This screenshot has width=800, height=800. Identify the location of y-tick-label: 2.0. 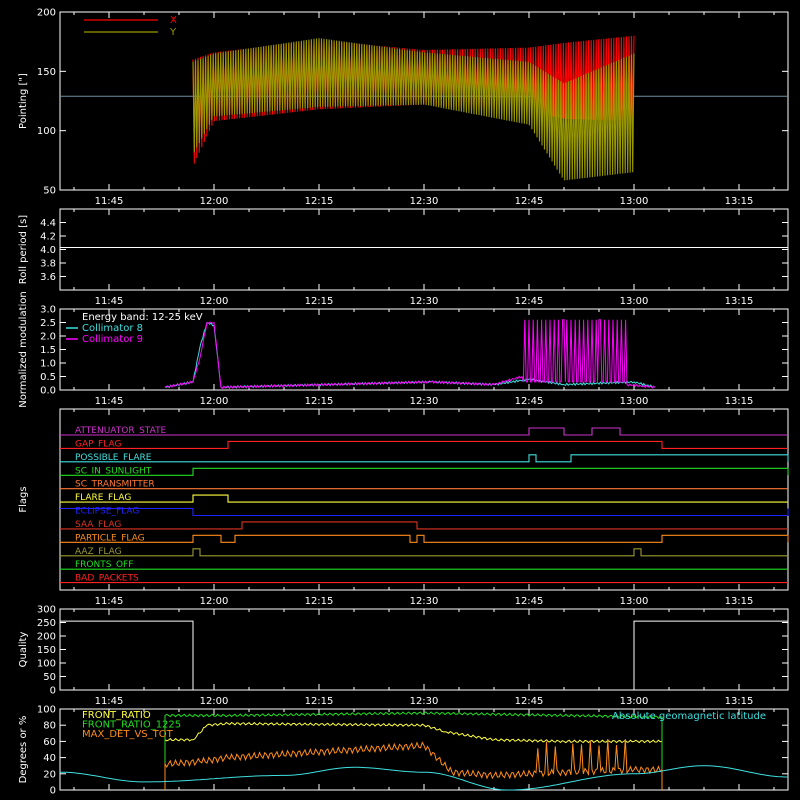
(48, 337).